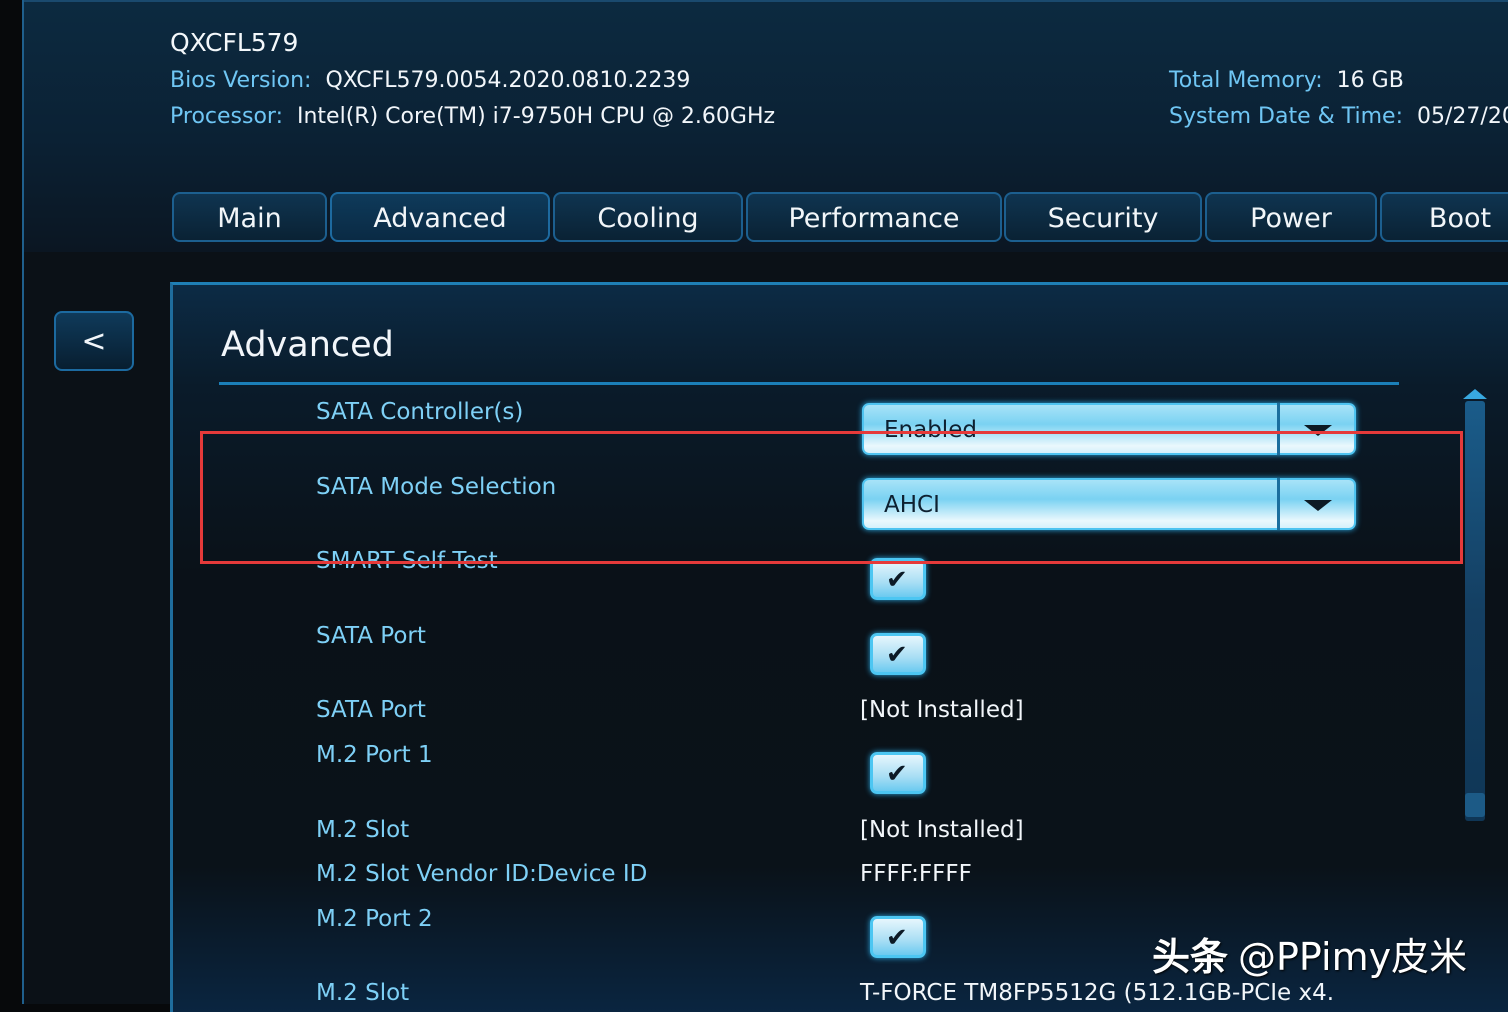 Image resolution: width=1508 pixels, height=1012 pixels. I want to click on m2-slot-2-device: T-FORCE TM8FP5512G (512.1GB-PCIe x4., so click(1097, 993).